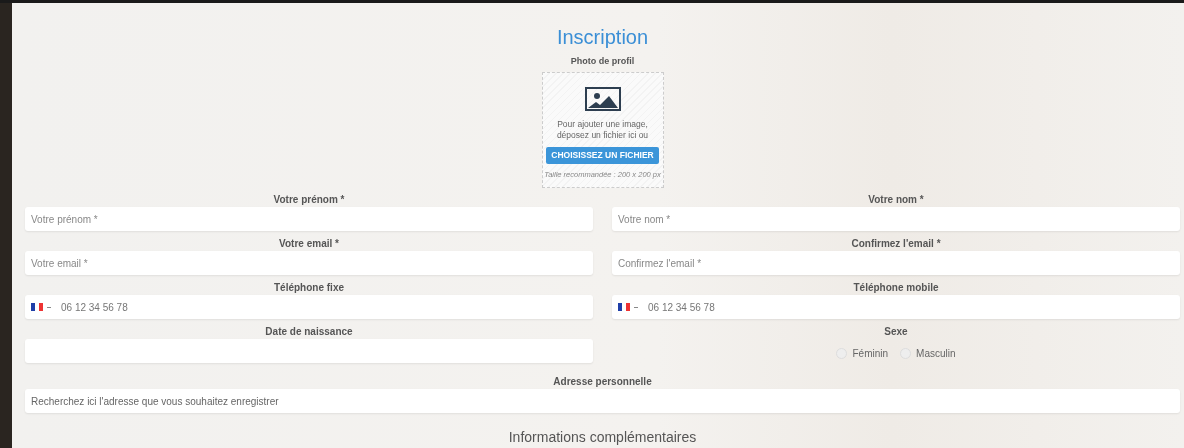  Describe the element at coordinates (602, 37) in the screenshot. I see `page-title: Inscription` at that location.